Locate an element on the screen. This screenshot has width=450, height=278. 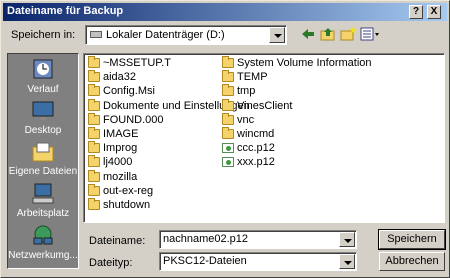
filetype-value: PKSC12-Dateien is located at coordinates (205, 261).